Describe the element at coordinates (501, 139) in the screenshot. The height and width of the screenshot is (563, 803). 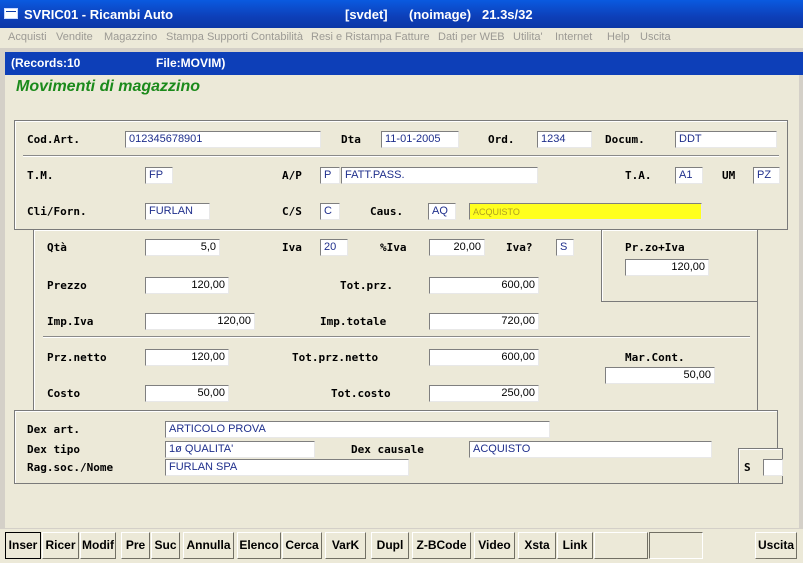
I see `ord-label: Ord.` at that location.